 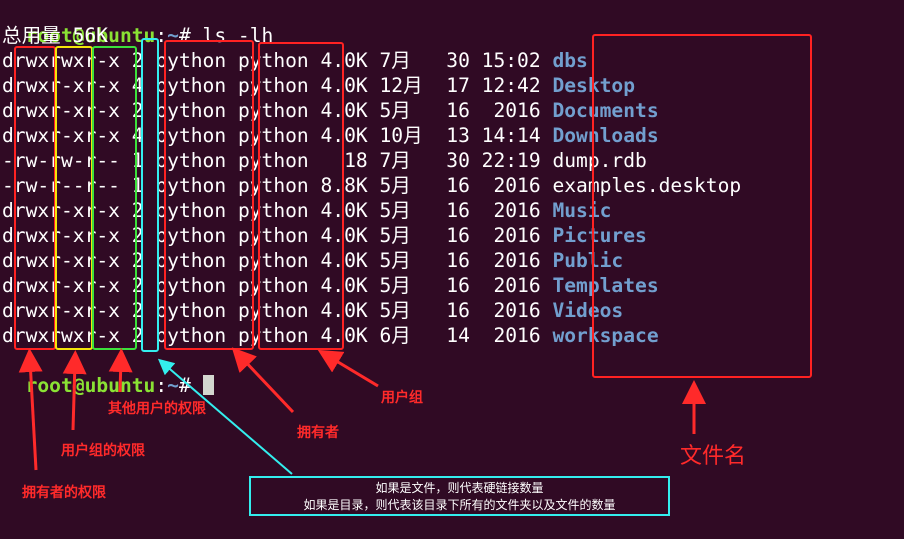 What do you see at coordinates (459, 488) in the screenshot?
I see `links-note-line1: 如果是文件，则代表硬链接数量` at bounding box center [459, 488].